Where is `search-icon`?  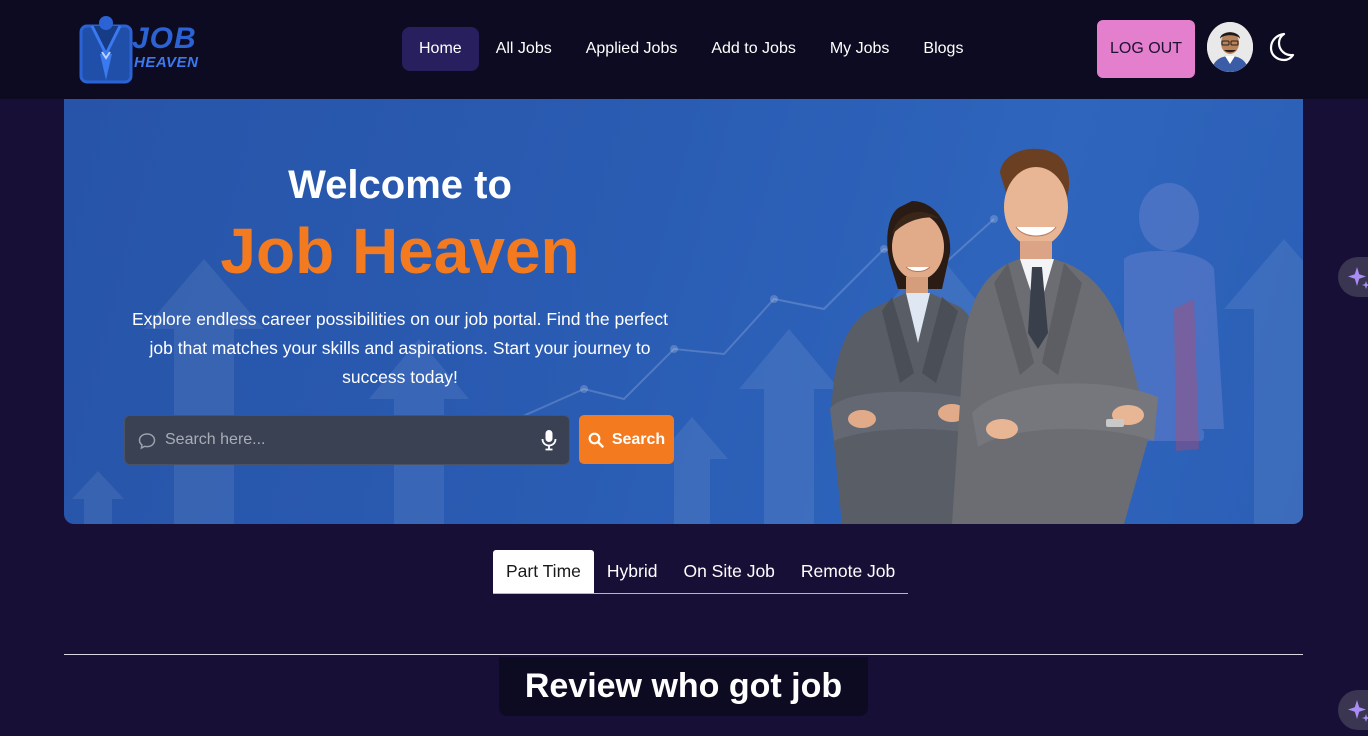
search-icon is located at coordinates (596, 440).